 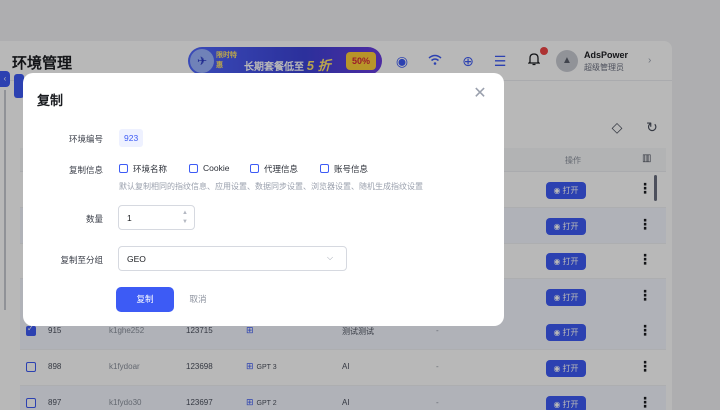 What do you see at coordinates (544, 51) in the screenshot?
I see `notification-dot` at bounding box center [544, 51].